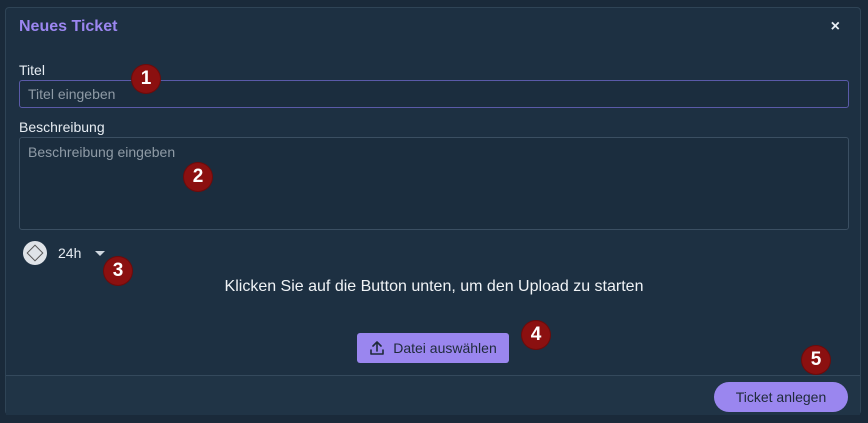  What do you see at coordinates (377, 348) in the screenshot?
I see `upload-icon` at bounding box center [377, 348].